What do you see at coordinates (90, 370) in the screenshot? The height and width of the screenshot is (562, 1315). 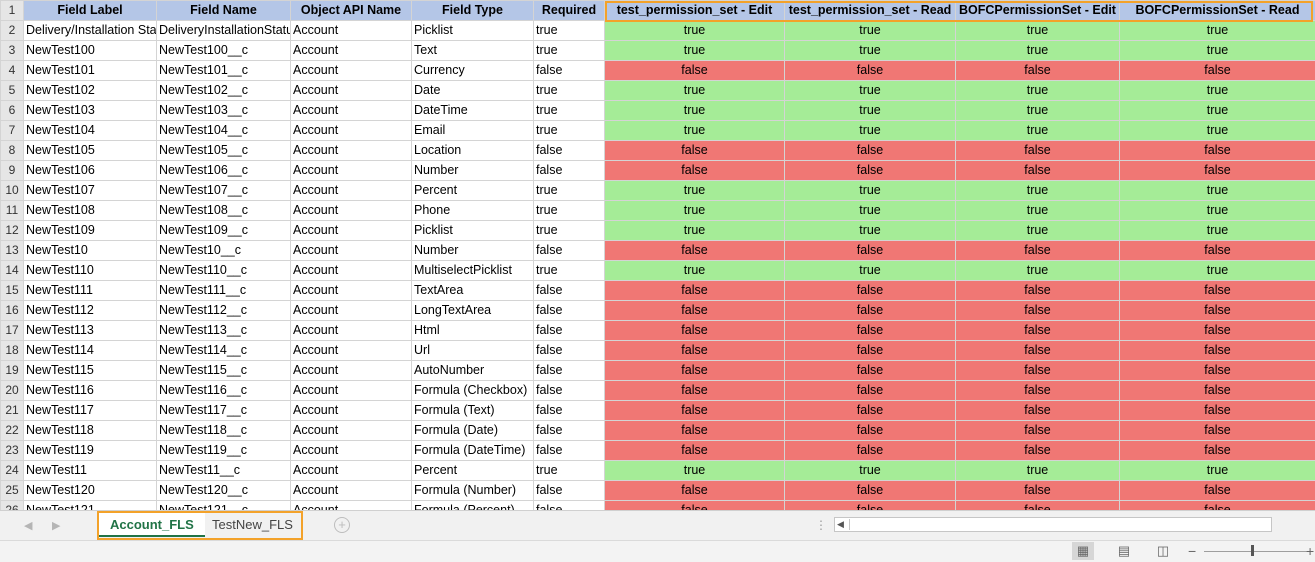 I see `cell-field-label: NewTest115` at bounding box center [90, 370].